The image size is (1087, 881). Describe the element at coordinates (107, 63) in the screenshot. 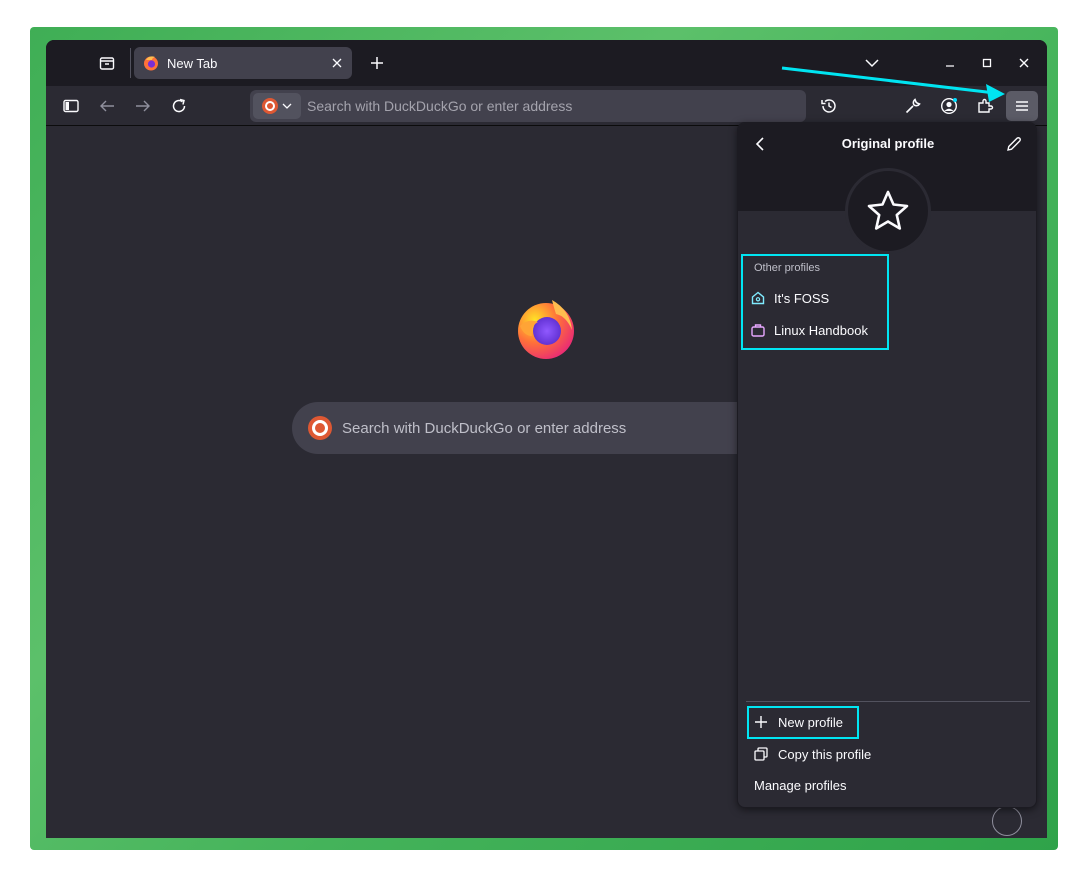

I see `firefox-view-icon` at that location.